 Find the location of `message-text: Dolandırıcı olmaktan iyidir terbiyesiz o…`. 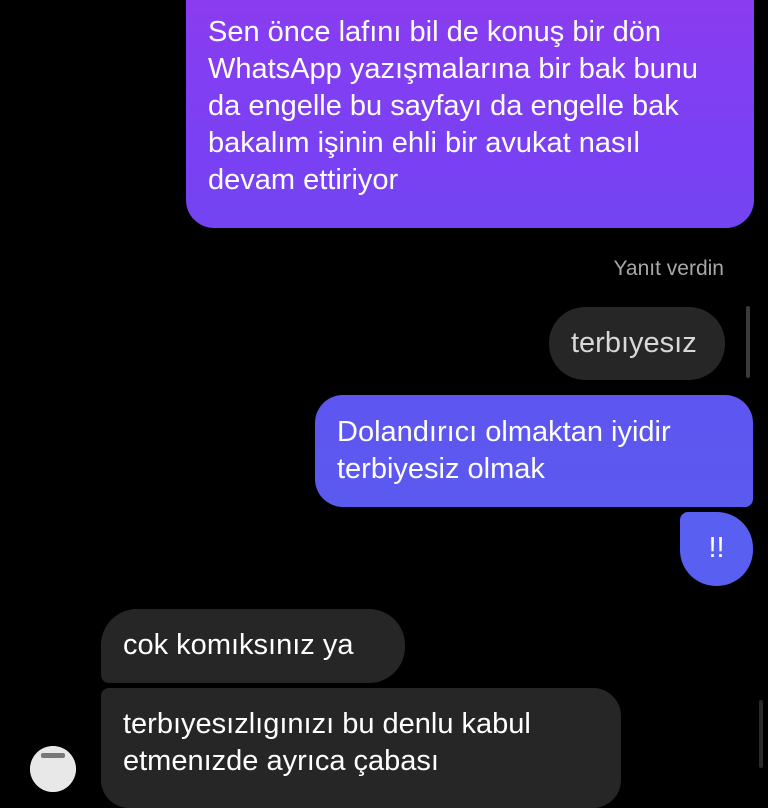

message-text: Dolandırıcı olmaktan iyidir terbiyesiz o… is located at coordinates (504, 450).